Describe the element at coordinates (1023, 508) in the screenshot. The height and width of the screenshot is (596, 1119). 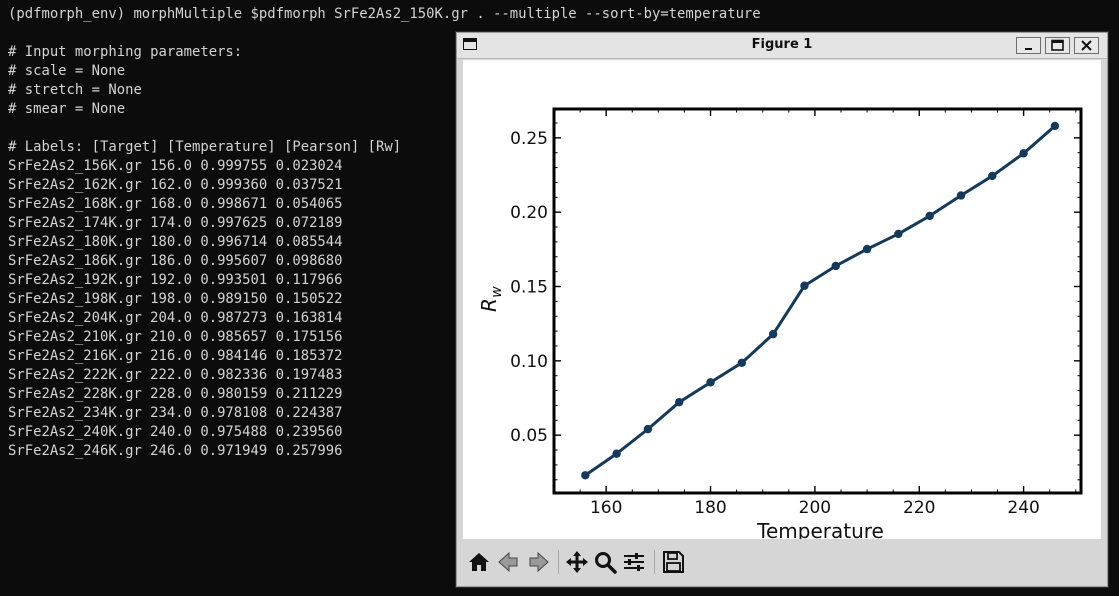
I see `x-tick-label: 240` at that location.